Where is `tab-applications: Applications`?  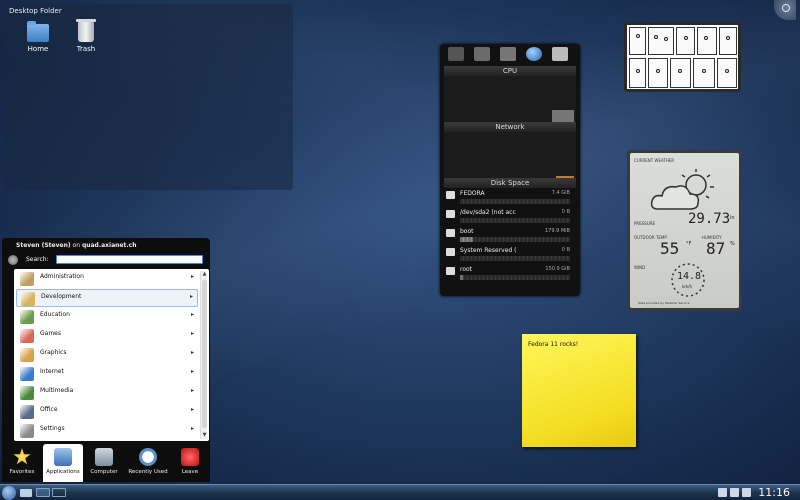 tab-applications: Applications is located at coordinates (63, 463).